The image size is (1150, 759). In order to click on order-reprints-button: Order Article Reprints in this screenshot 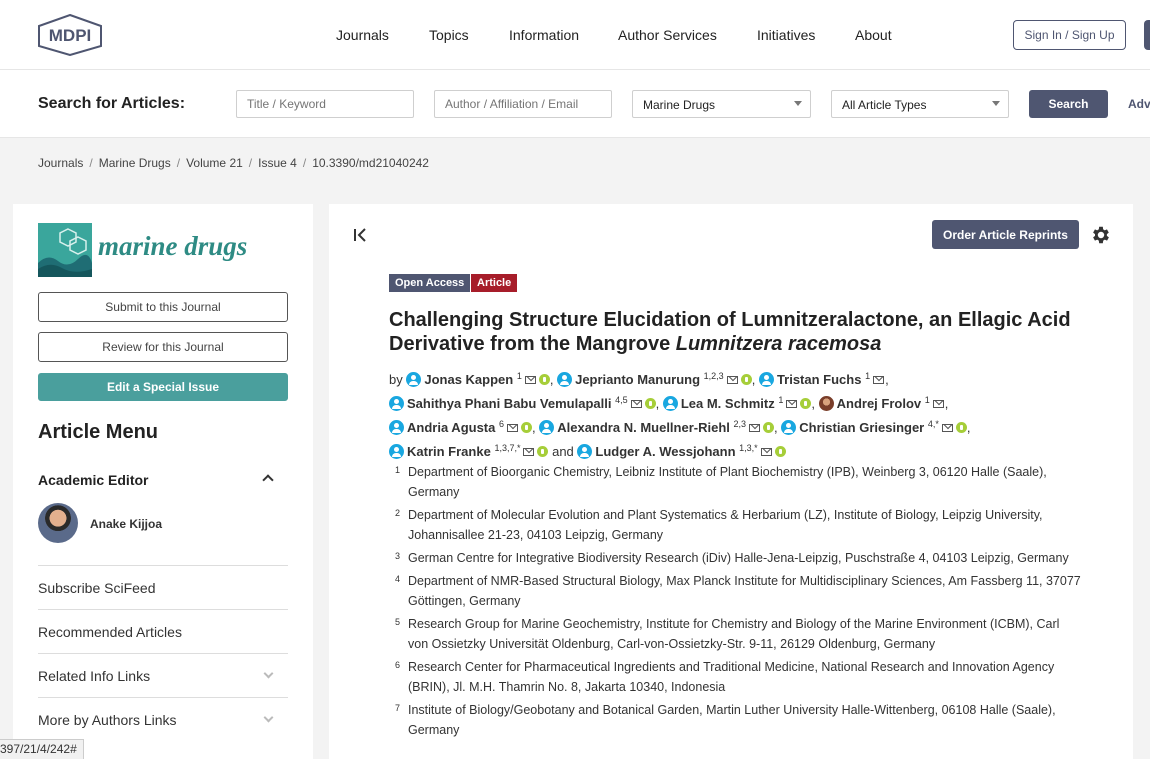, I will do `click(1005, 234)`.